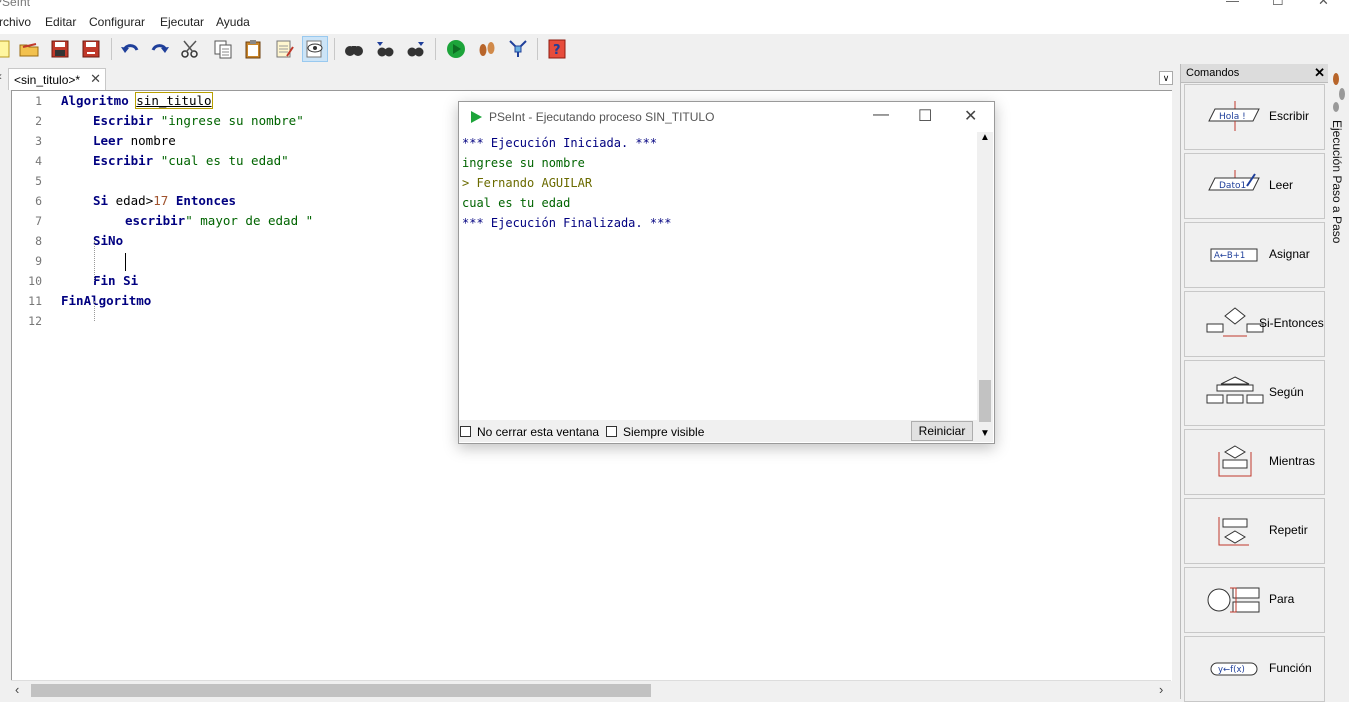 This screenshot has width=1349, height=702. I want to click on command-asignar-button: A←B+1 Asignar, so click(1254, 255).